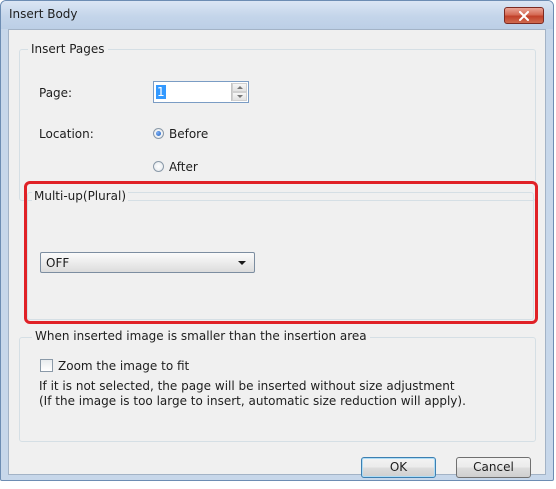 The height and width of the screenshot is (489, 556). Describe the element at coordinates (158, 166) in the screenshot. I see `after-radio` at that location.